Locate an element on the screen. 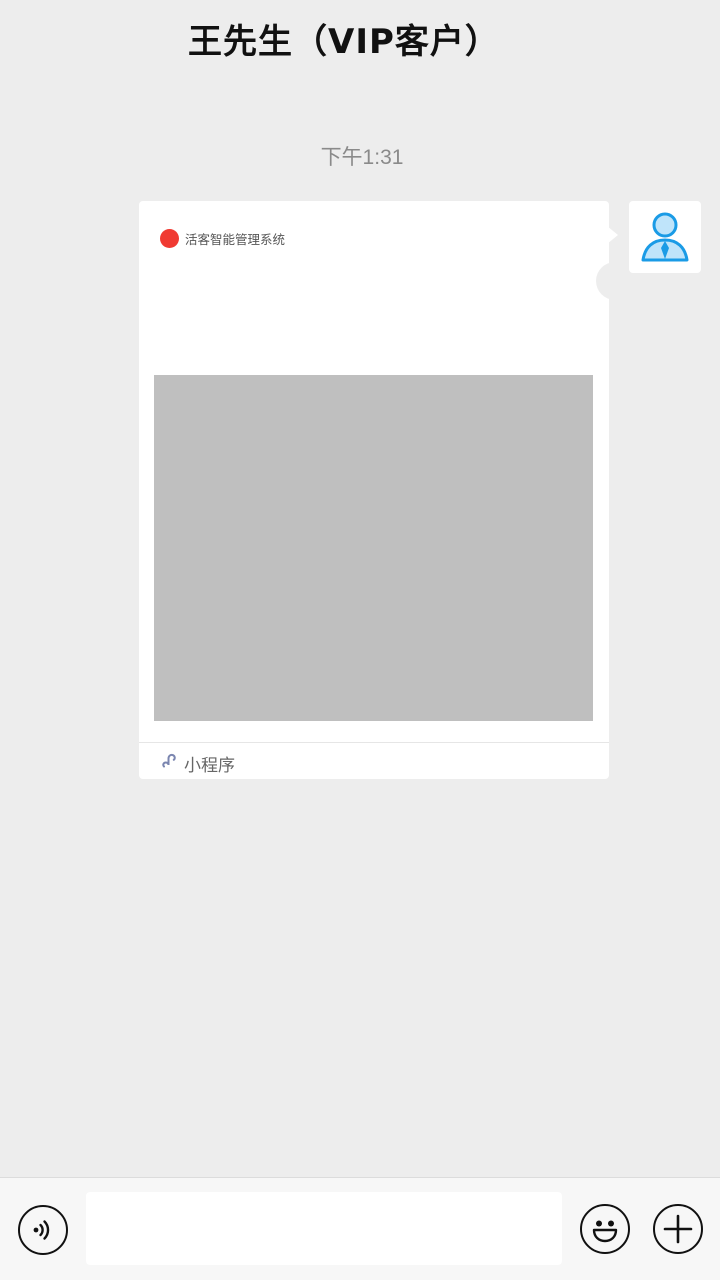 The width and height of the screenshot is (720, 1280). voice-button is located at coordinates (43, 1230).